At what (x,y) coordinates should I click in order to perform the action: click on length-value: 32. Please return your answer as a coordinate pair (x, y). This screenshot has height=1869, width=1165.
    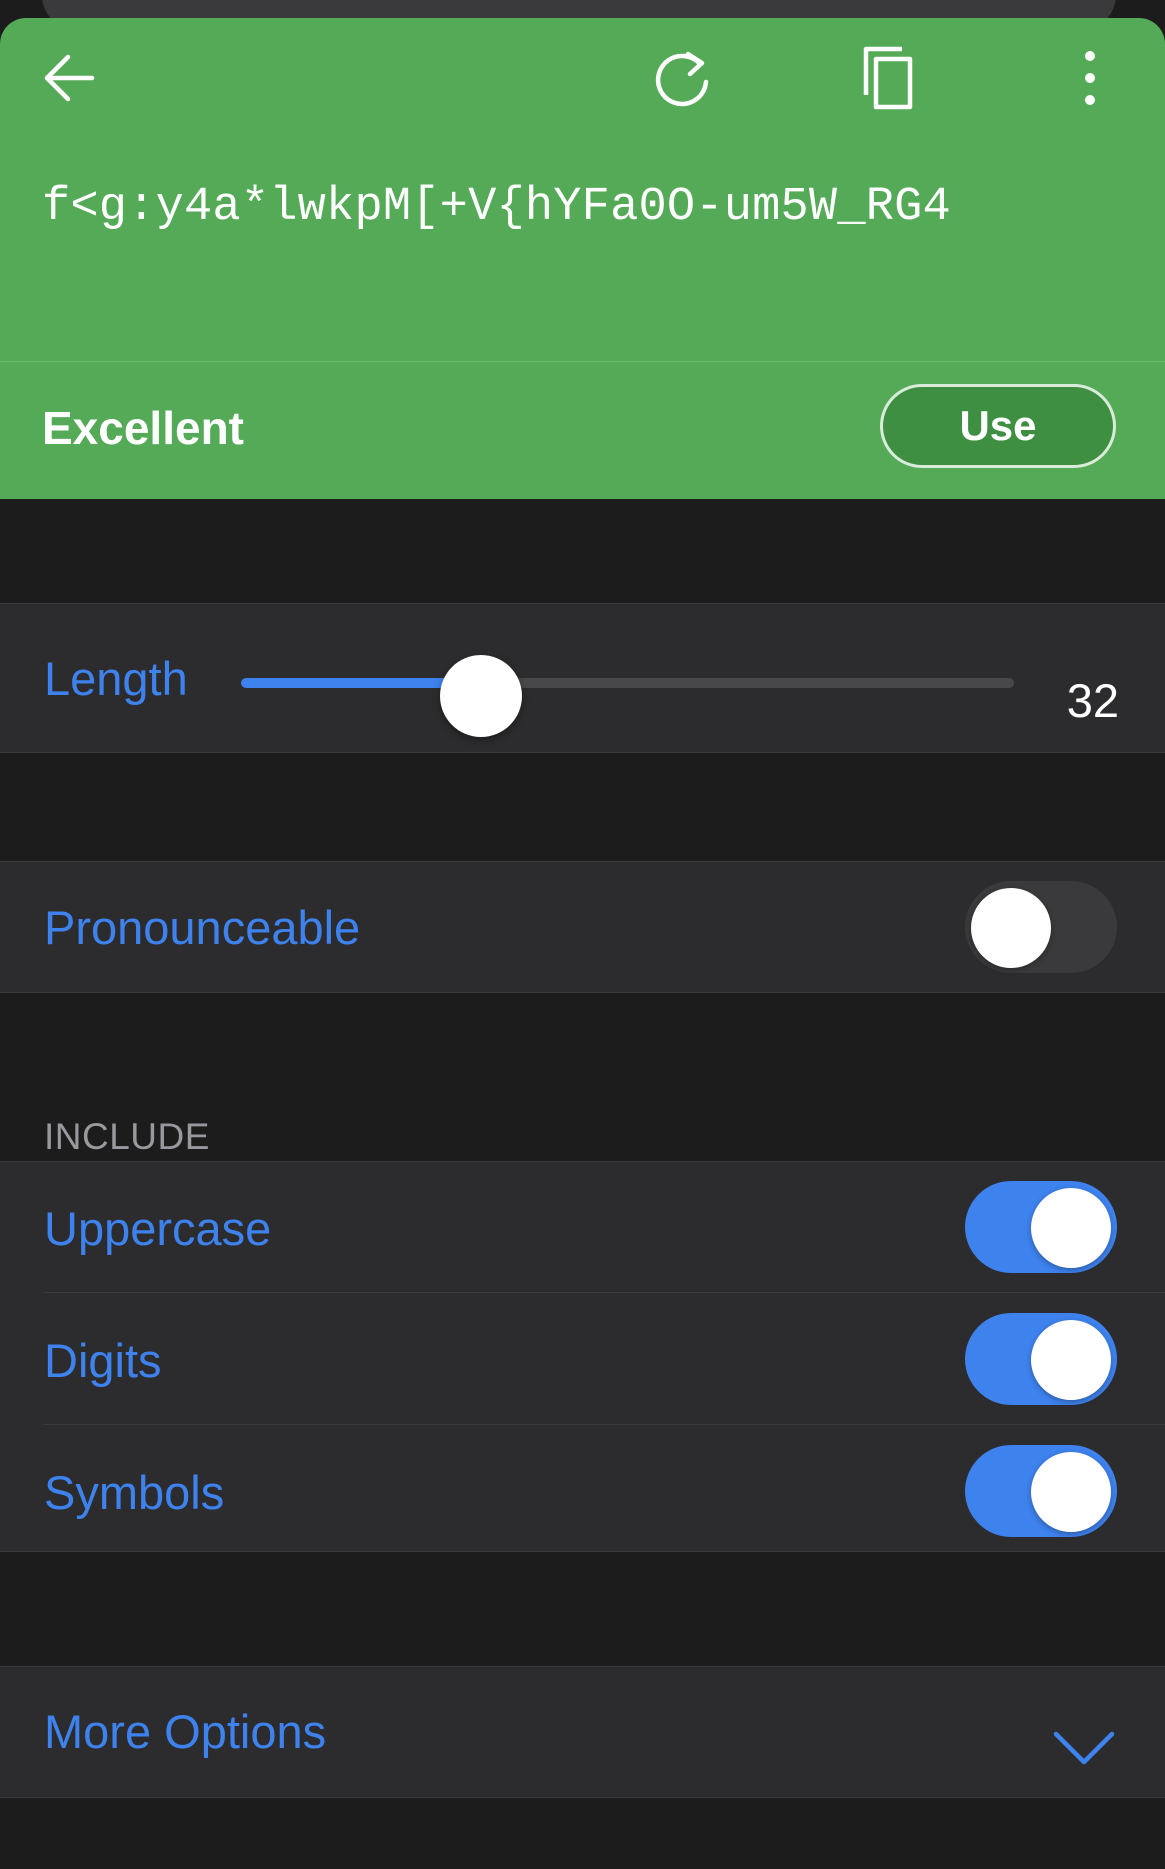
    Looking at the image, I should click on (1092, 700).